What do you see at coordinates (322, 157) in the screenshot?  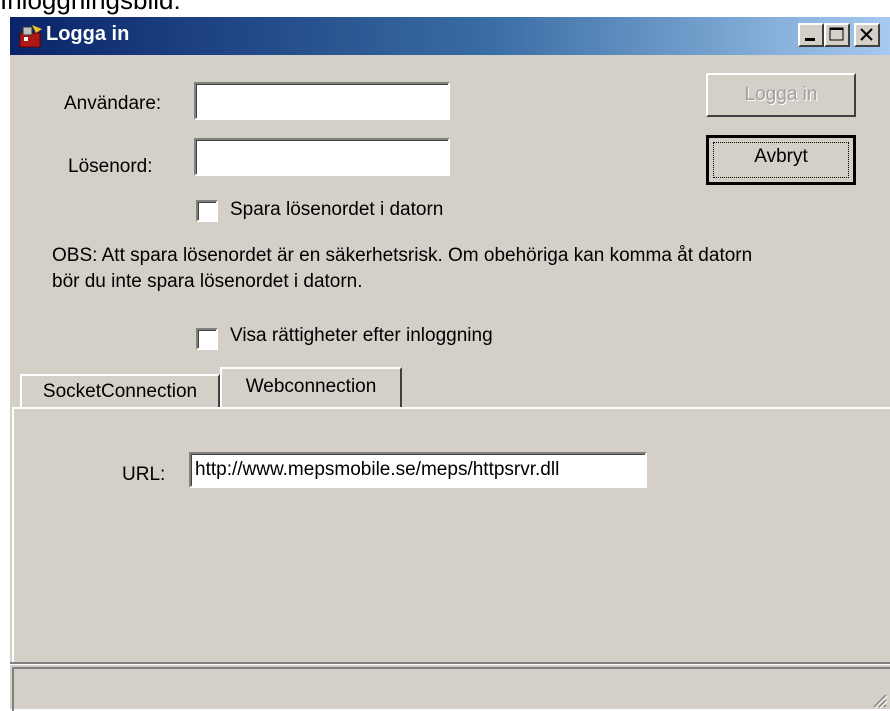 I see `password-field` at bounding box center [322, 157].